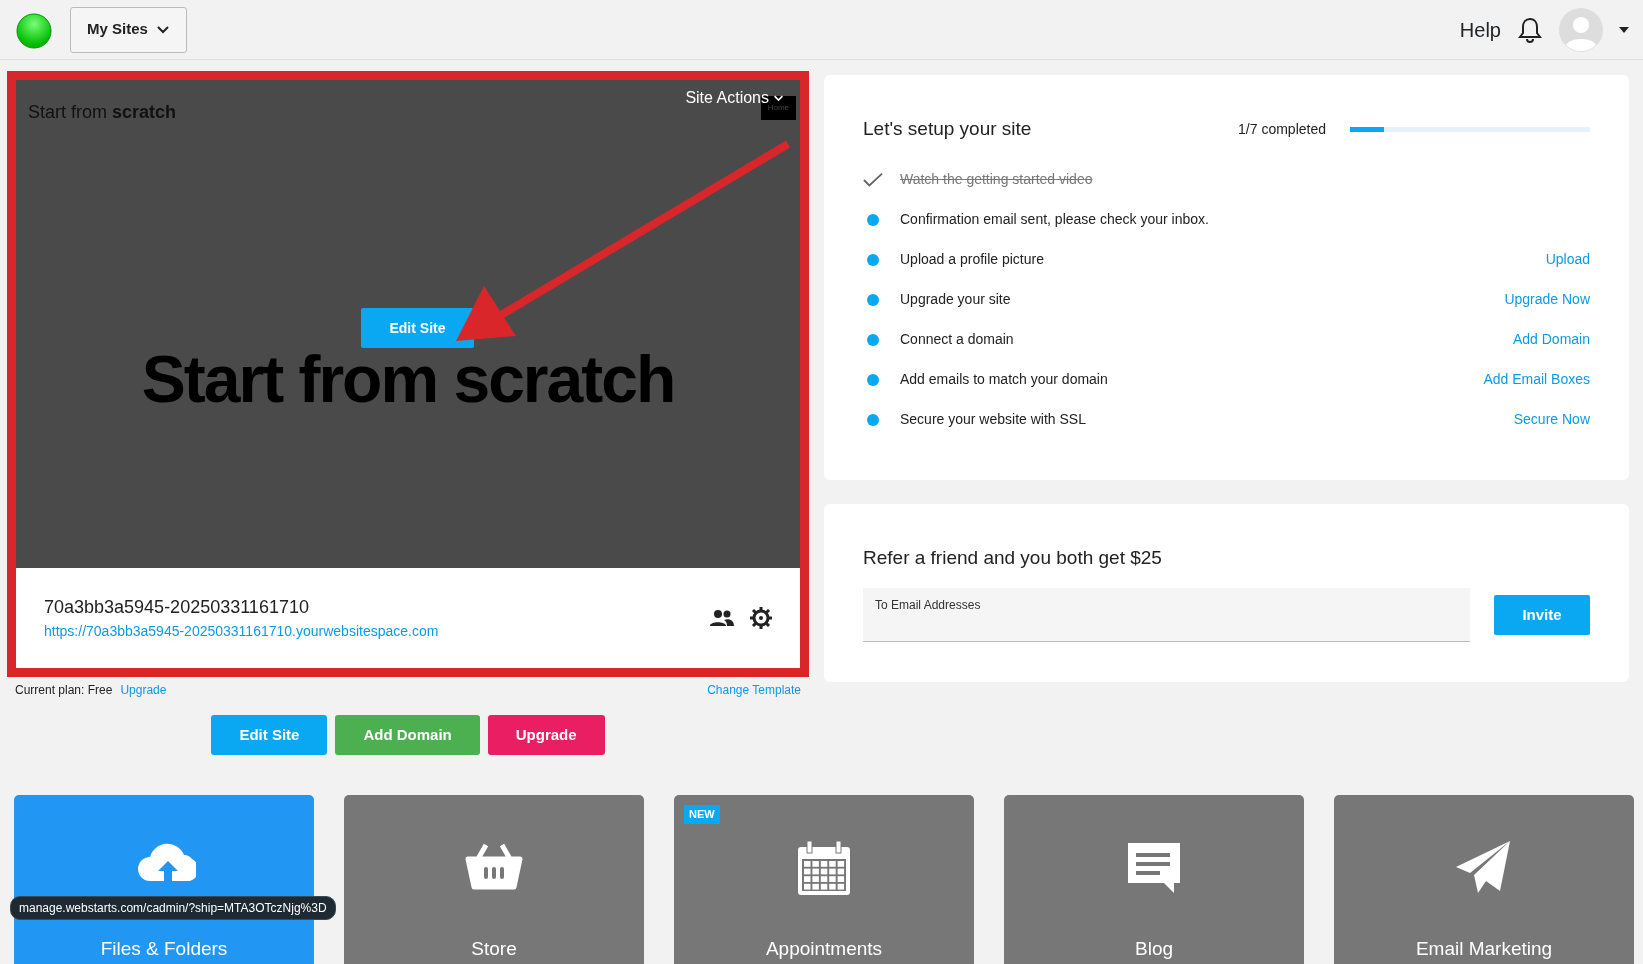 The width and height of the screenshot is (1643, 964). I want to click on task-label: Confirmation email sent, please check your inbox., so click(1054, 219).